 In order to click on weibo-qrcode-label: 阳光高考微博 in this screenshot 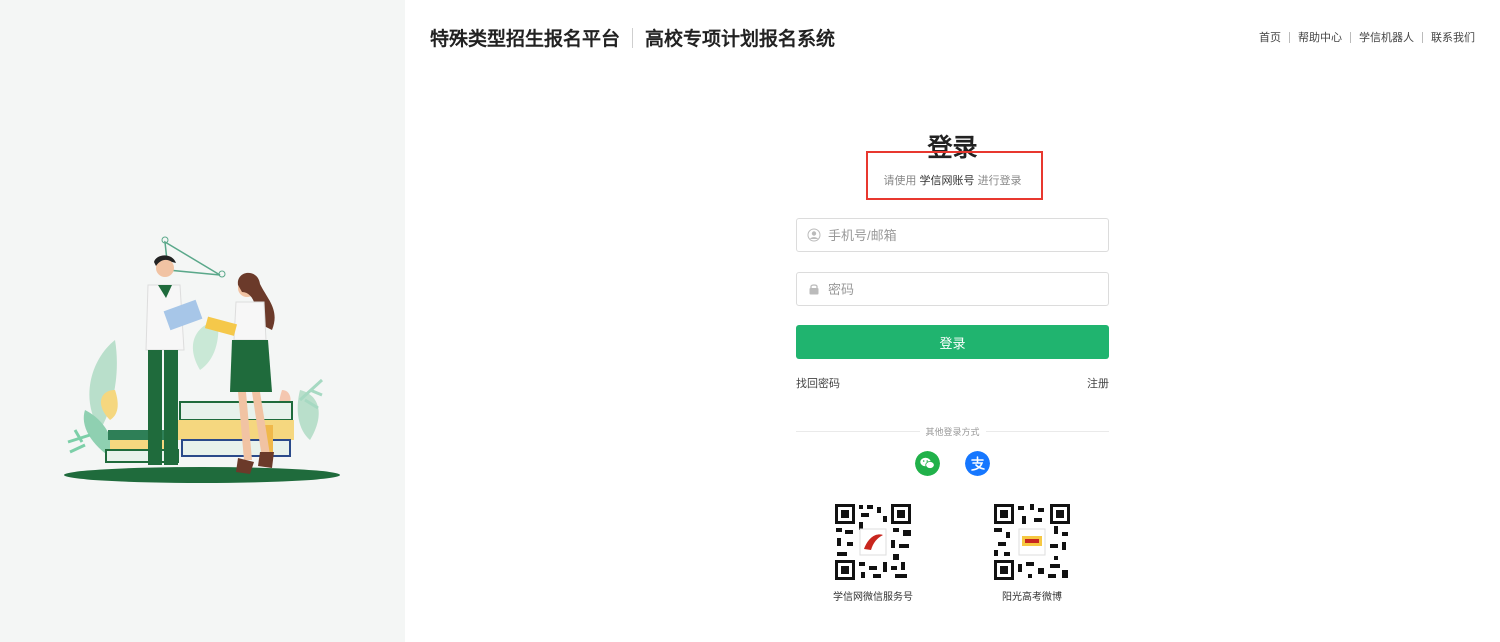, I will do `click(1032, 597)`.